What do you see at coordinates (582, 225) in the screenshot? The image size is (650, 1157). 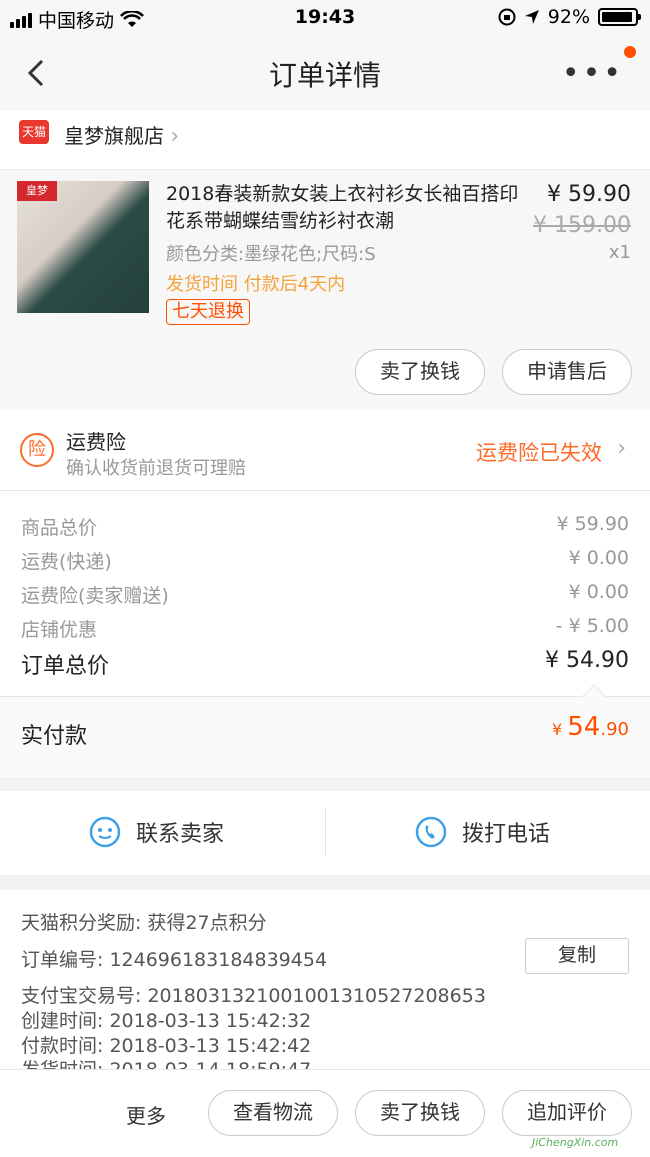 I see `original-price: ¥ 159.00` at bounding box center [582, 225].